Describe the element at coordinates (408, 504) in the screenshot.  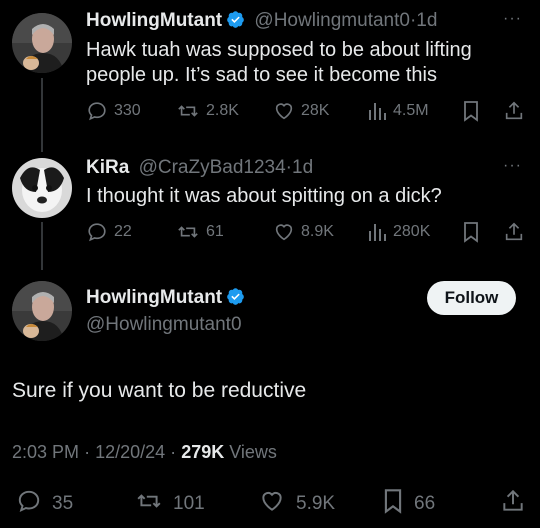
I see `bookmark-button: 66` at that location.